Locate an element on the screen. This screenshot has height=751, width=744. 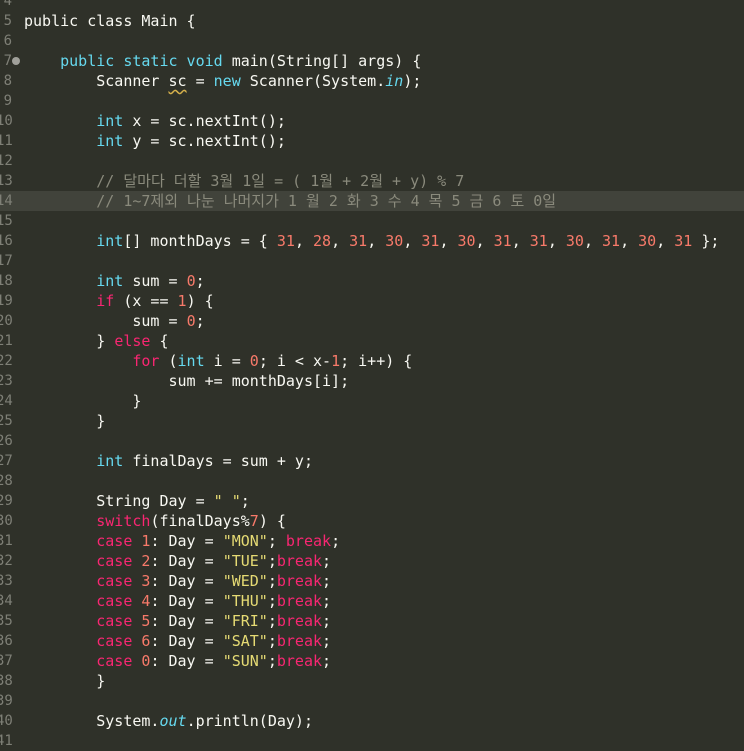
code-text: int y = sc.nextInt(); is located at coordinates (155, 141).